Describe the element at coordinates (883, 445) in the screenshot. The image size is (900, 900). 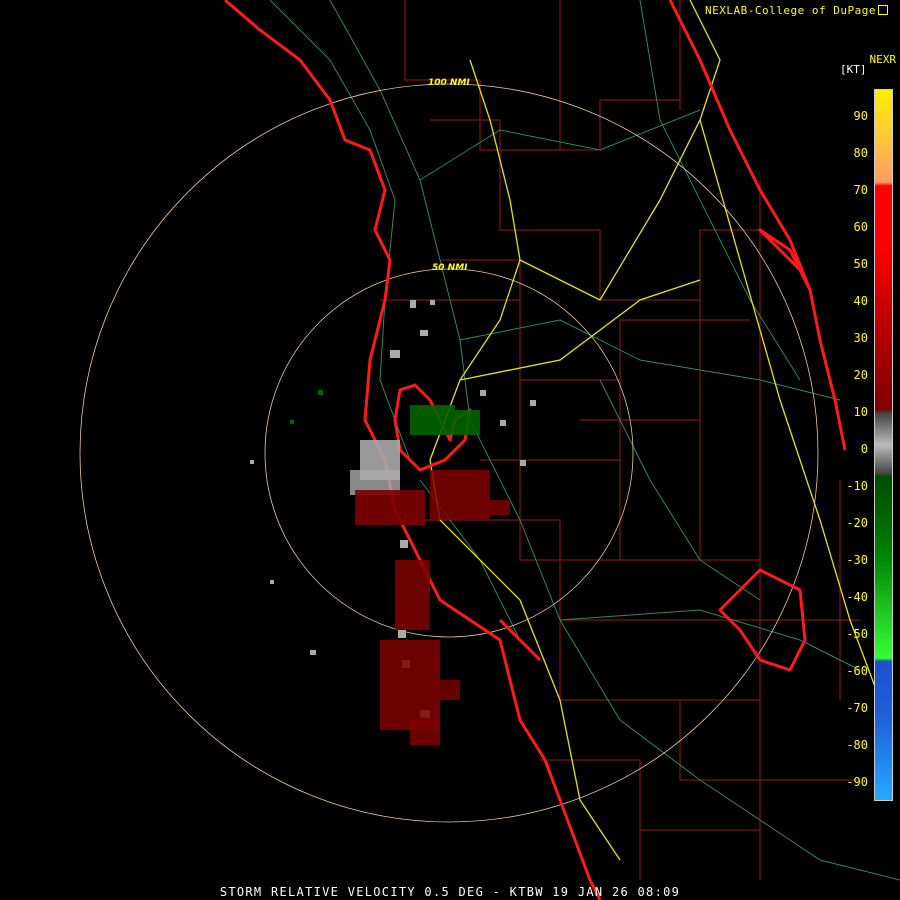
I see `velocity-colorbar` at that location.